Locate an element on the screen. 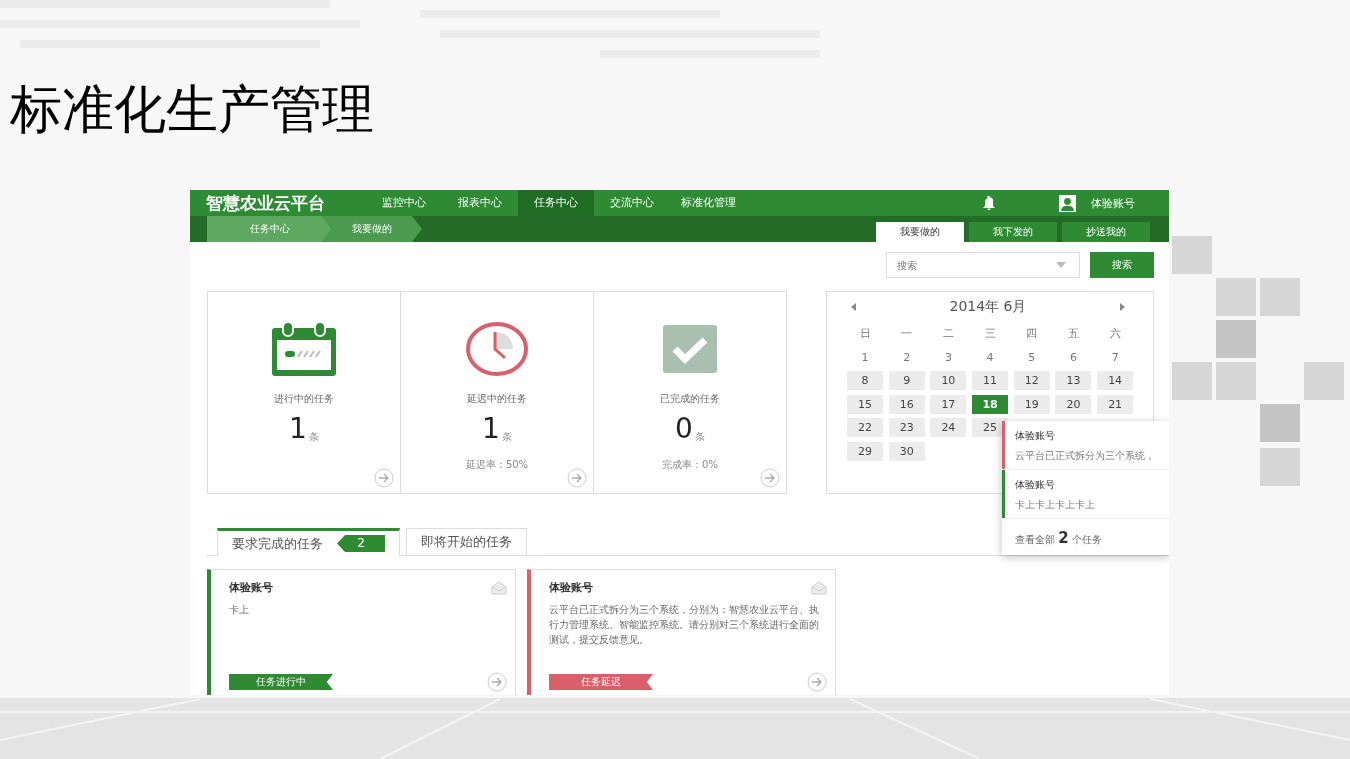 This screenshot has height=759, width=1350. calendar-day: 12 is located at coordinates (1031, 380).